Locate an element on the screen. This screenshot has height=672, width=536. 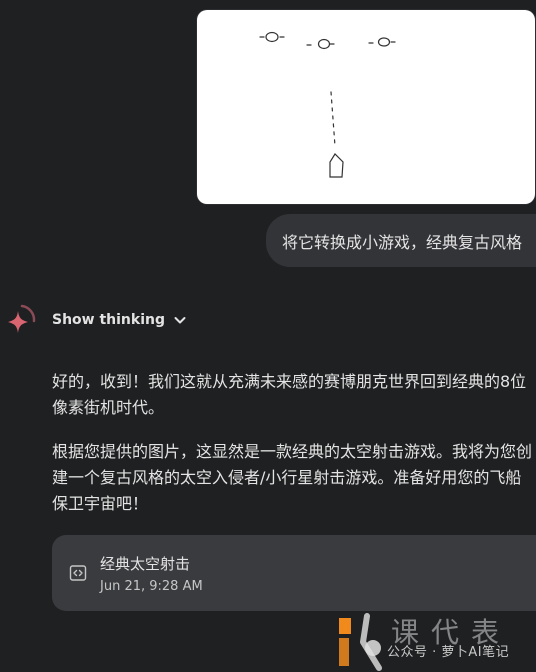
user-message-bubble: 将它转换成小游戏，经典复古风格 is located at coordinates (400, 240).